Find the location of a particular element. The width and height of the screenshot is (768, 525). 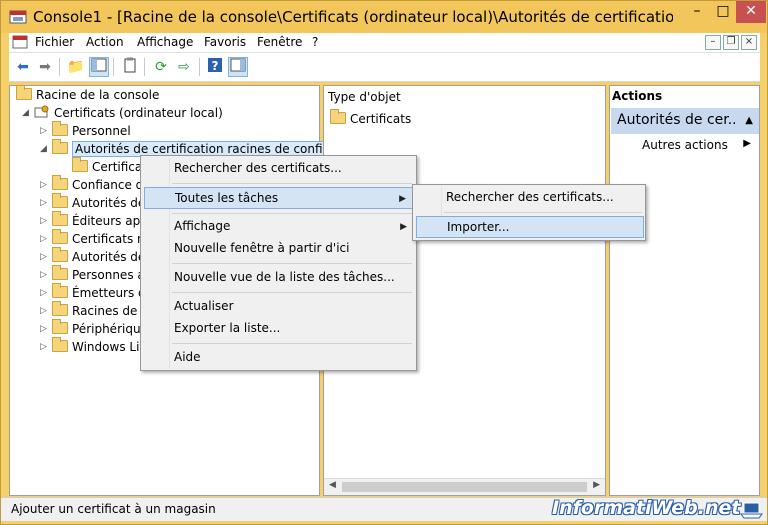

mdi-close-button: × is located at coordinates (749, 42).